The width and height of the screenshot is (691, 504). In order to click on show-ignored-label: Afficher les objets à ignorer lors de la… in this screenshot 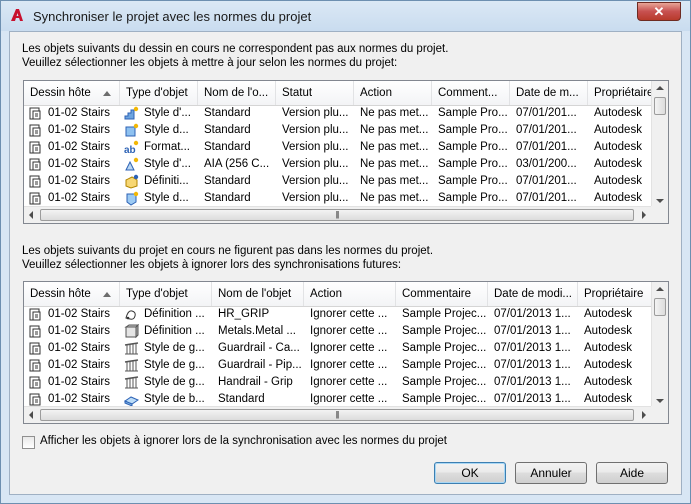, I will do `click(243, 441)`.